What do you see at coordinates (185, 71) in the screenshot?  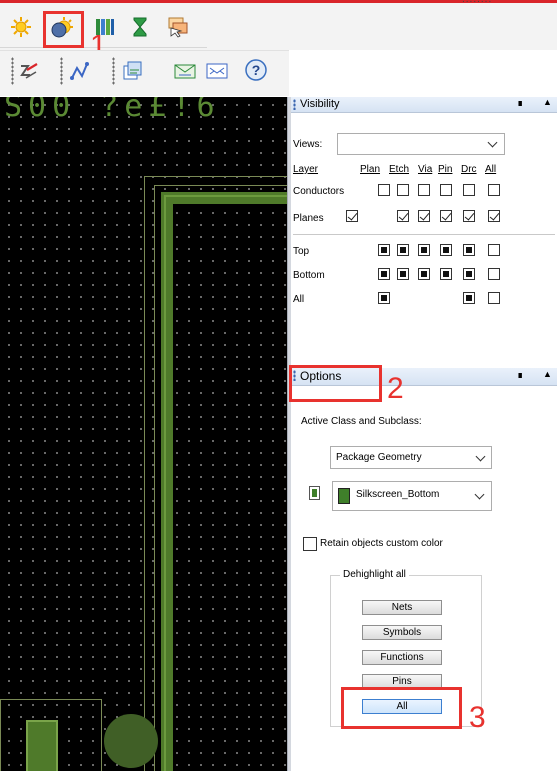 I see `envelope-icon` at bounding box center [185, 71].